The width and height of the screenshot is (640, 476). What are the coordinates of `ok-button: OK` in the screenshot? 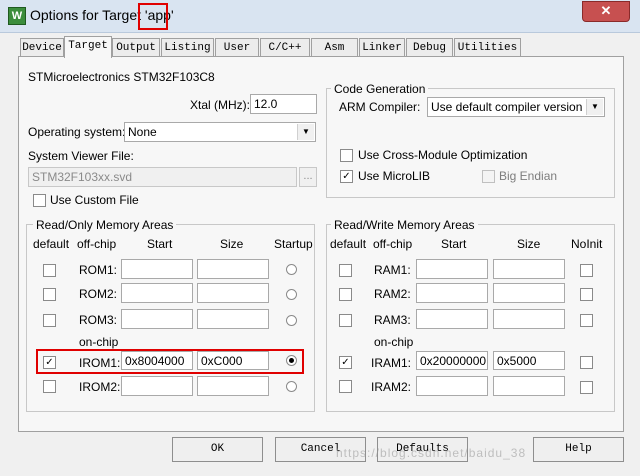 It's located at (217, 449).